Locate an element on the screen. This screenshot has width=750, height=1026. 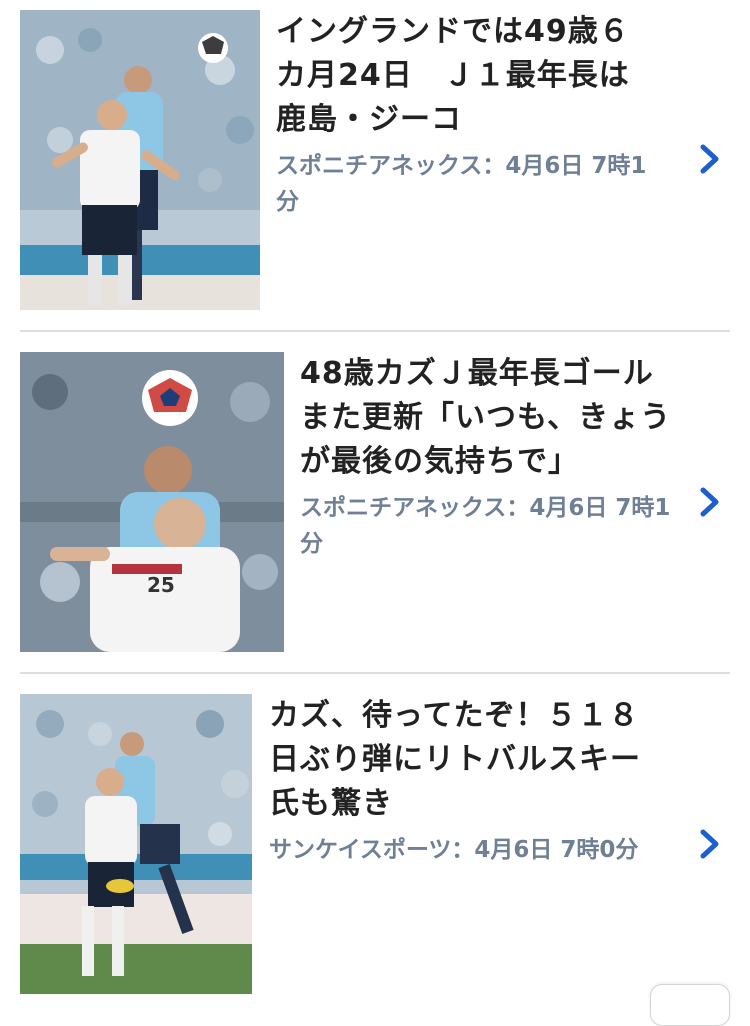
article-title: カズ、待ってたぞ！５１８日ぶり弾にリトバルスキー氏も驚き is located at coordinates (455, 759).